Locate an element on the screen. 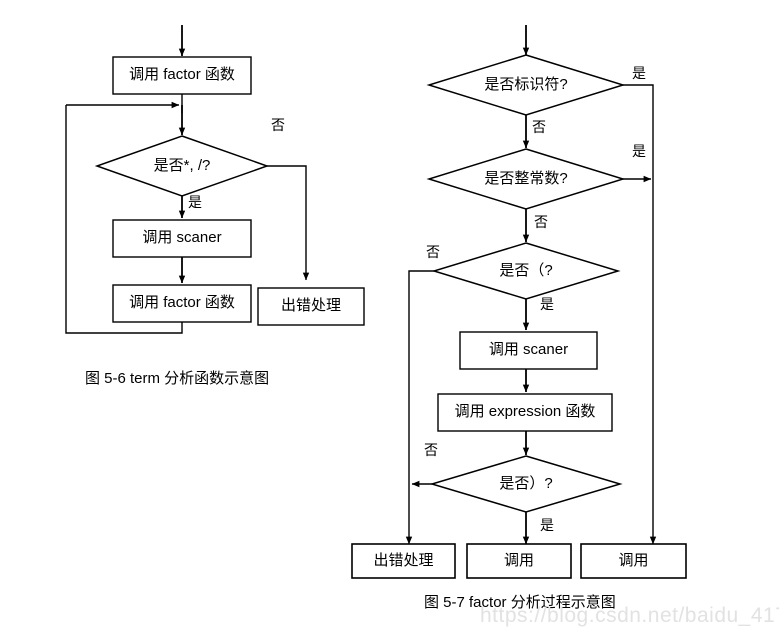  watermark: https://blog.csdn.net/baidu_41774120 is located at coordinates (629, 616).